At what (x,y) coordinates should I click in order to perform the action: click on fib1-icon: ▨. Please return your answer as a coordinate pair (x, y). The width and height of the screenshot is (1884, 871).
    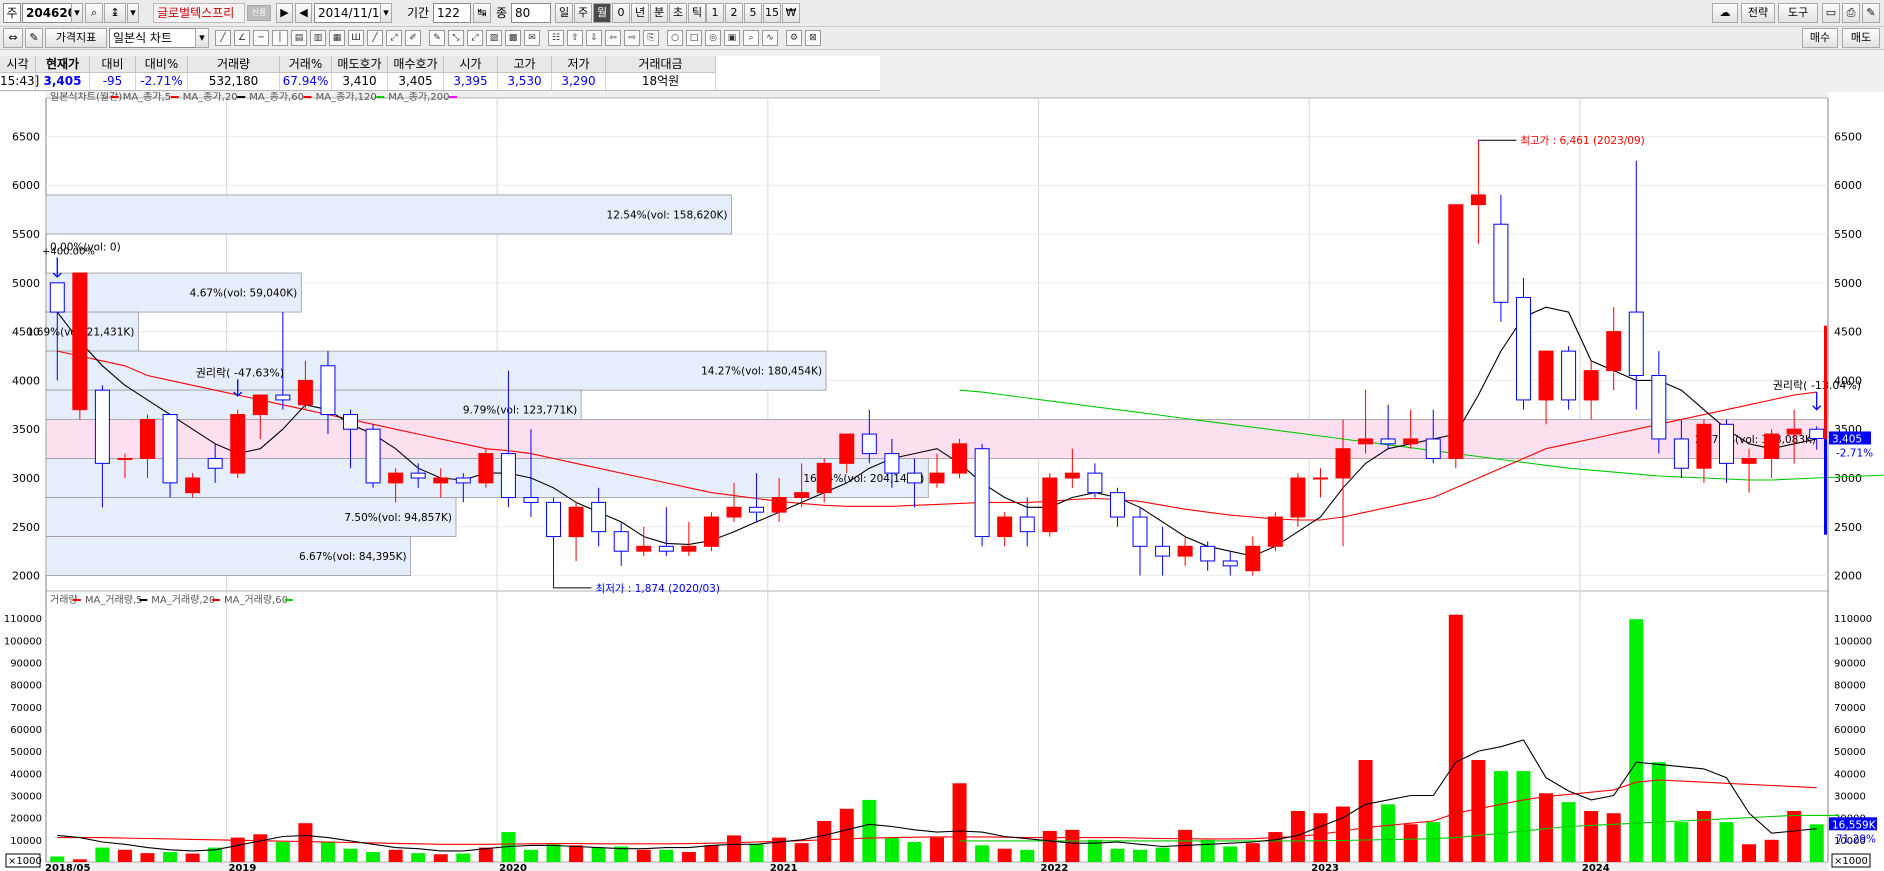
    Looking at the image, I should click on (494, 38).